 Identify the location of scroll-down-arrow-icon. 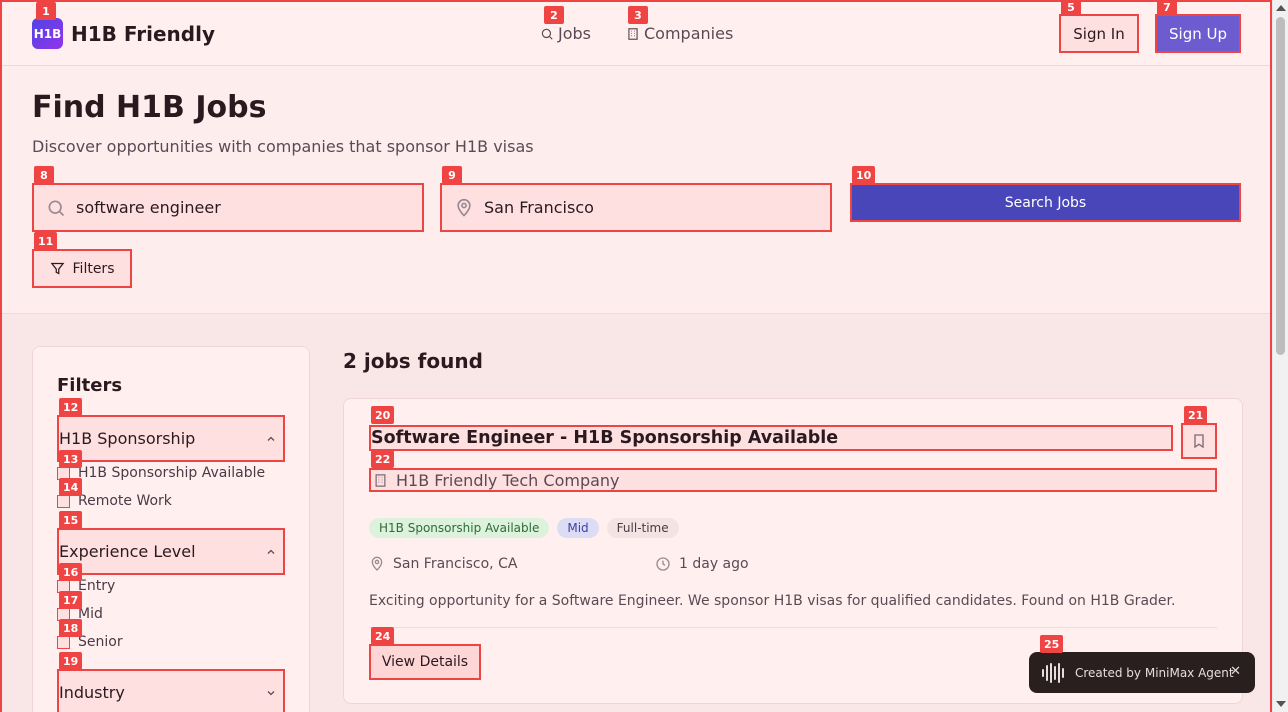
(1281, 704).